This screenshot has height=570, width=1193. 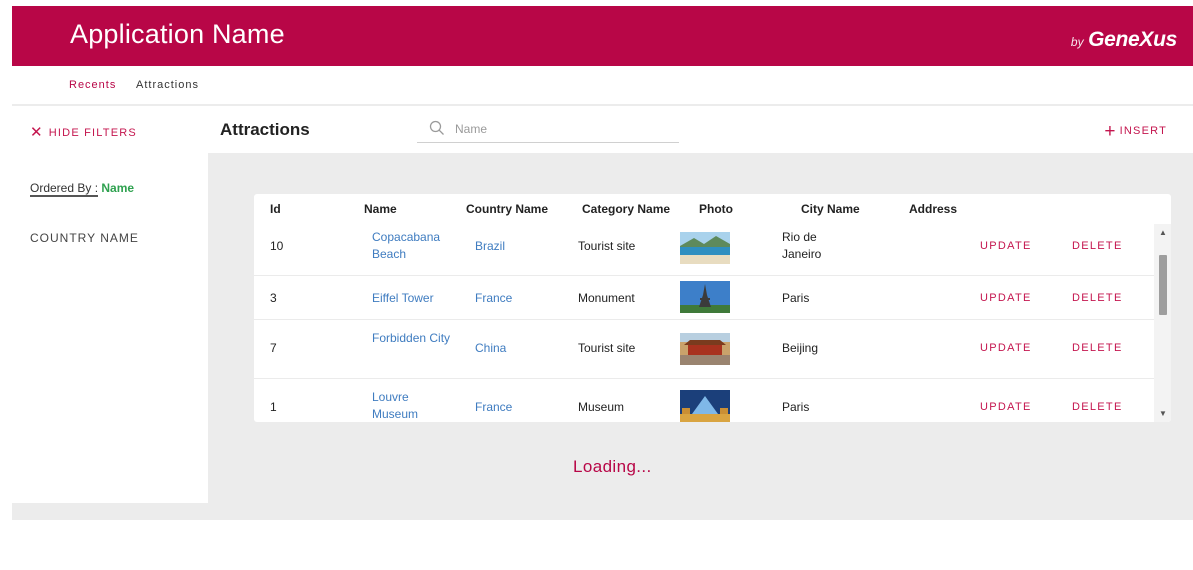 I want to click on column-header-address: Address, so click(x=933, y=209).